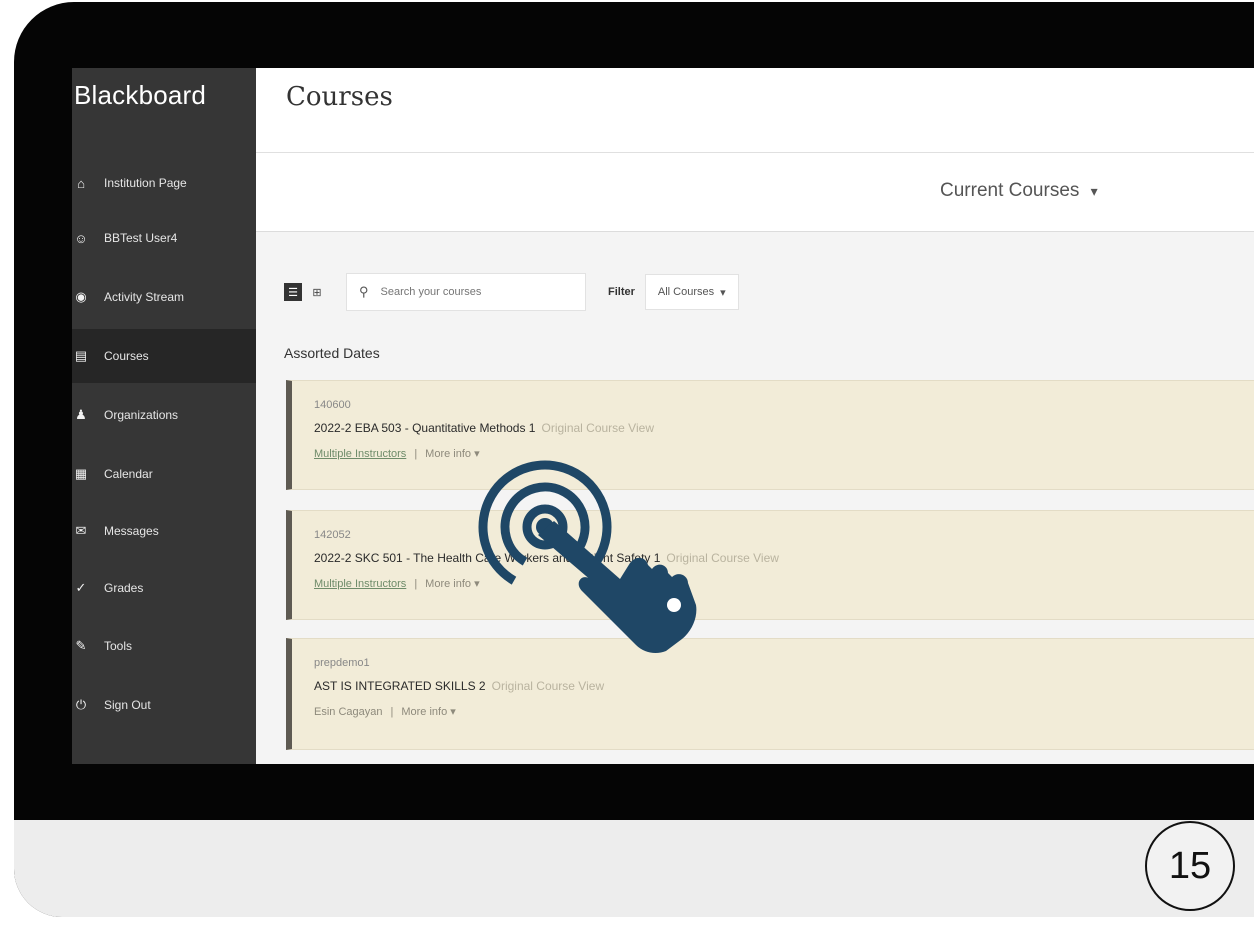  I want to click on grid-view-button: ⊞, so click(317, 292).